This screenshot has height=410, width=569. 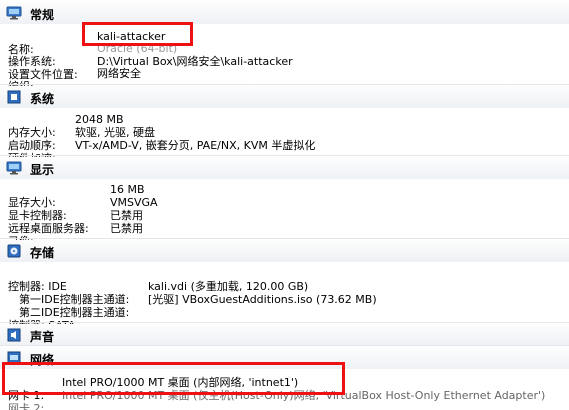 I want to click on row-value: kali.vdi (多重加载, 120.00 GB), so click(x=228, y=286).